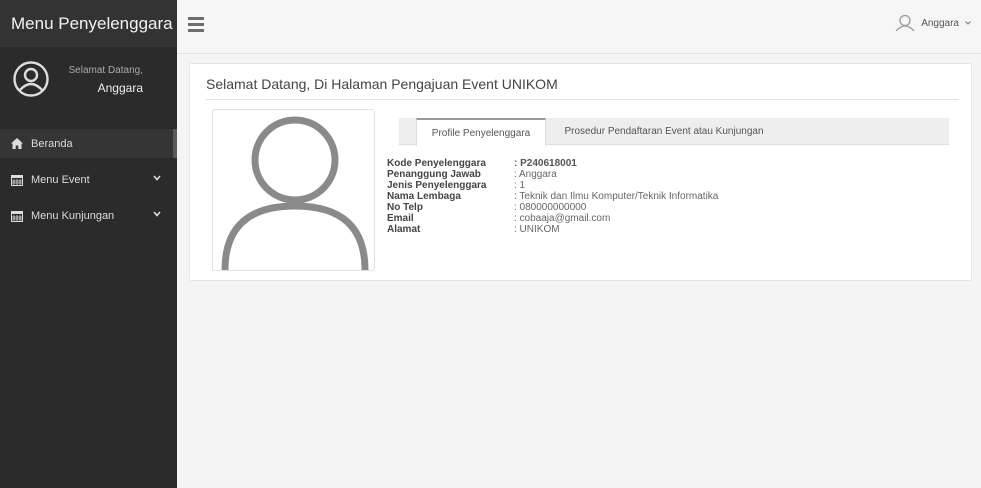  What do you see at coordinates (405, 207) in the screenshot?
I see `detail-key: No Telp` at bounding box center [405, 207].